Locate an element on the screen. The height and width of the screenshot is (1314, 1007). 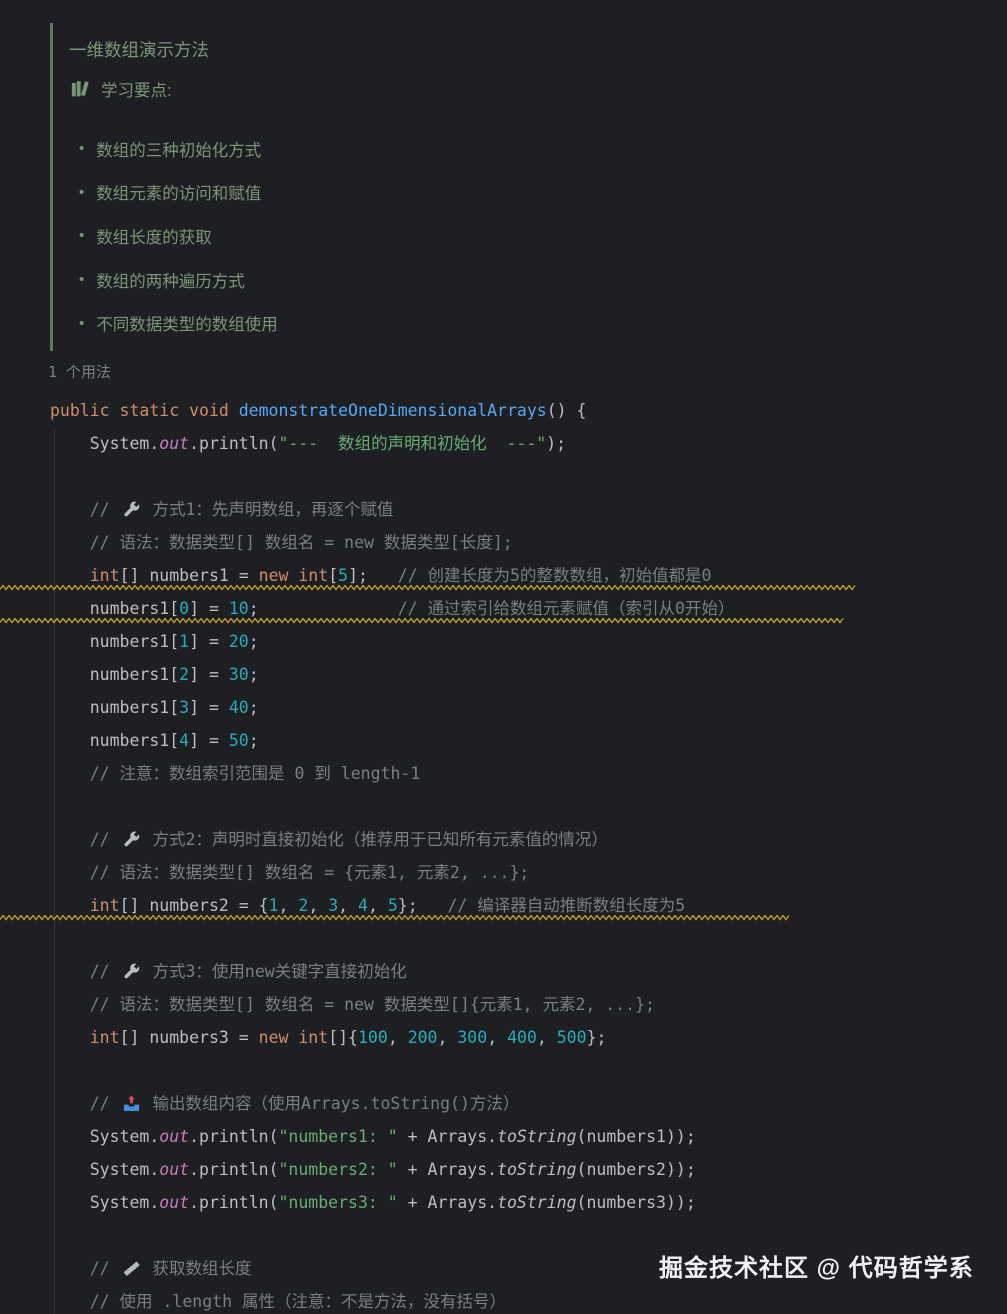
doc-bullet: 不同数据类型的数组使用 is located at coordinates (419, 323).